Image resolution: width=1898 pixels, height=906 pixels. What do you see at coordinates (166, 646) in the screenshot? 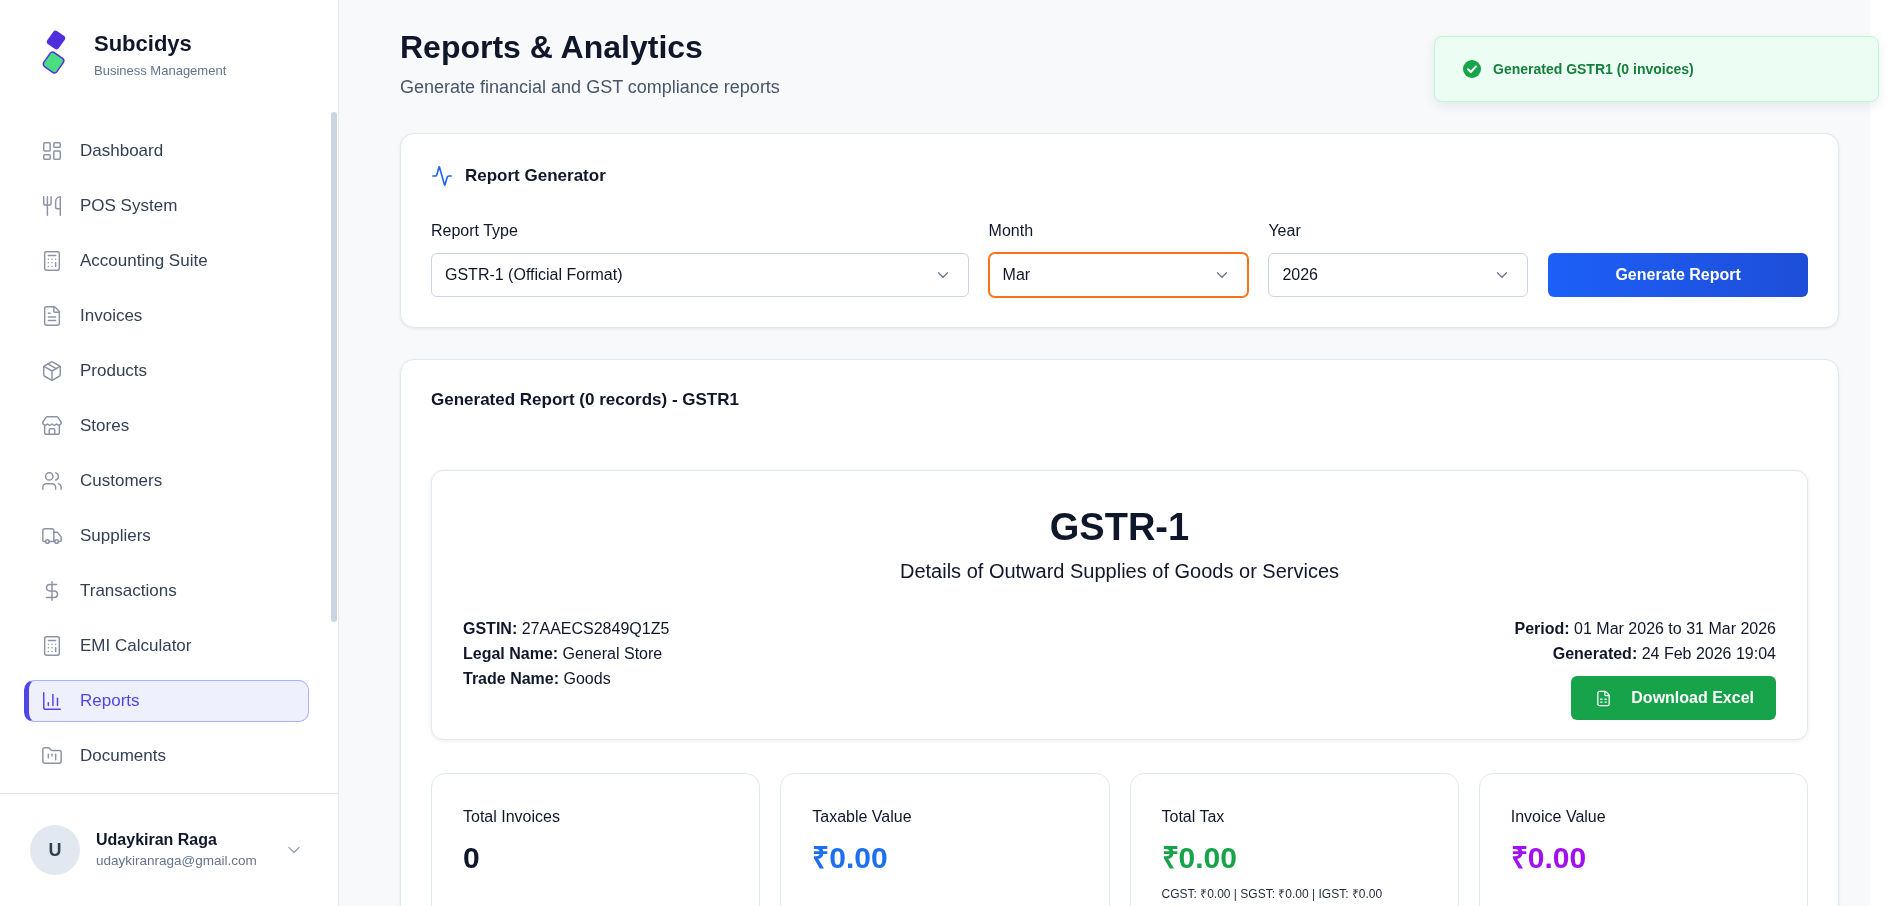
I see `nav-item: EMI Calculator` at bounding box center [166, 646].